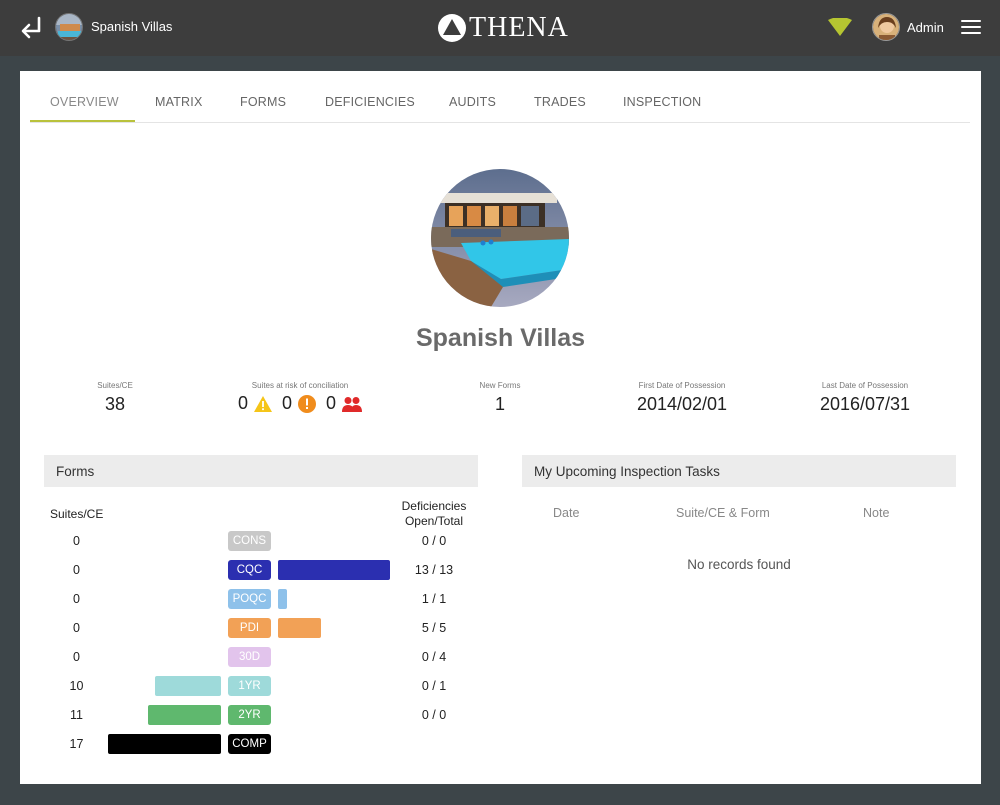 The image size is (1000, 805). Describe the element at coordinates (76, 744) in the screenshot. I see `form-suites-count: 17` at that location.